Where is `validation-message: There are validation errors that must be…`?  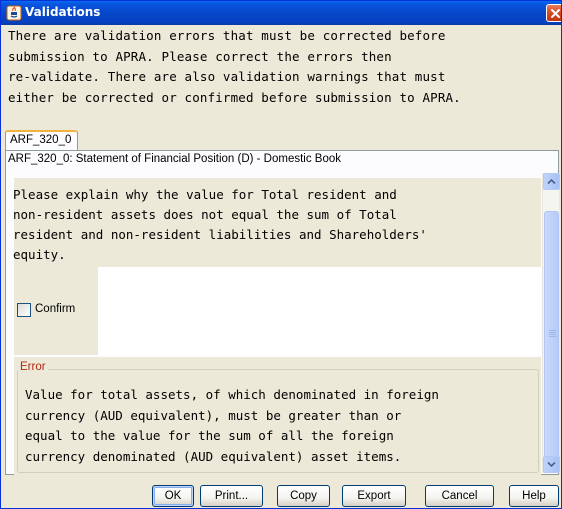 validation-message: There are validation errors that must be… is located at coordinates (234, 66).